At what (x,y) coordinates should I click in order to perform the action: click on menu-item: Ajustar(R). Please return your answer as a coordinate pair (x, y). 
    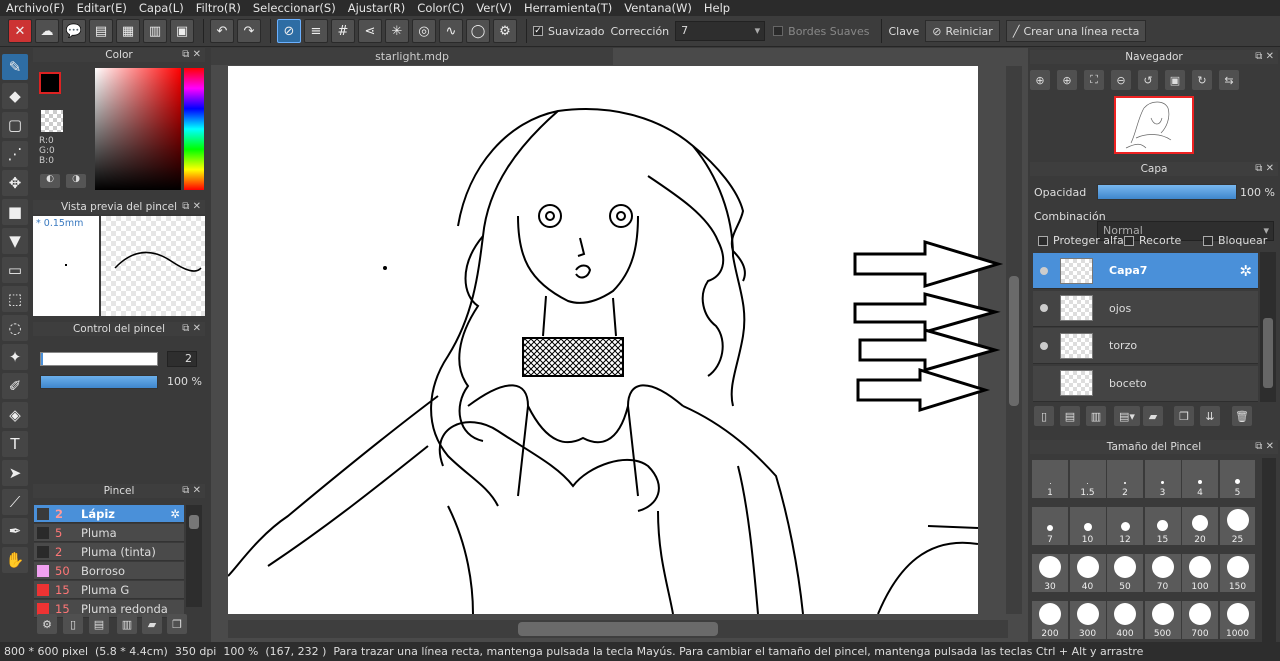
    Looking at the image, I should click on (377, 8).